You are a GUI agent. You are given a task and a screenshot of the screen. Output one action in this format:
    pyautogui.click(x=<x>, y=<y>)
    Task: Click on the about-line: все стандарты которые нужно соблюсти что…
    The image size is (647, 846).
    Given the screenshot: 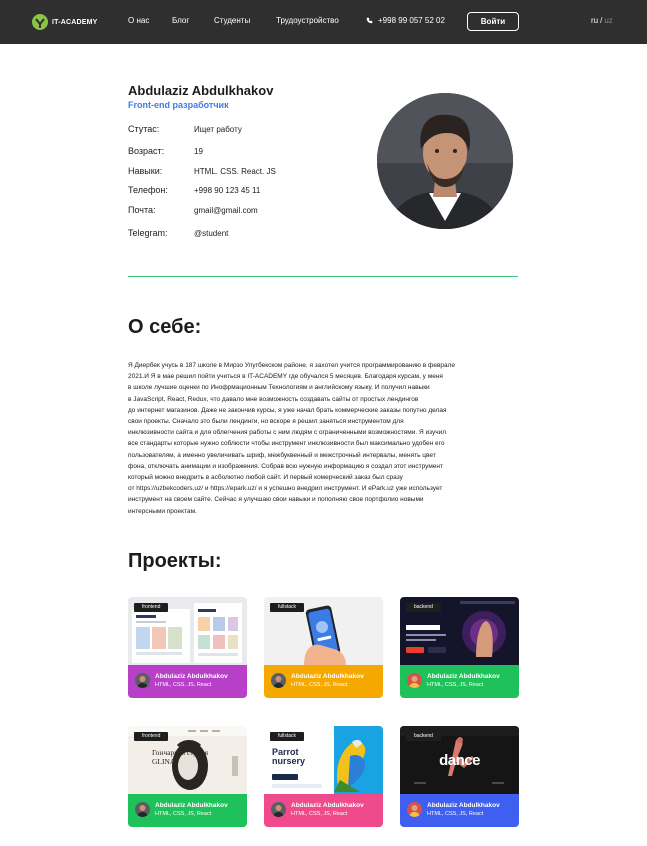 What is the action you would take?
    pyautogui.click(x=286, y=444)
    